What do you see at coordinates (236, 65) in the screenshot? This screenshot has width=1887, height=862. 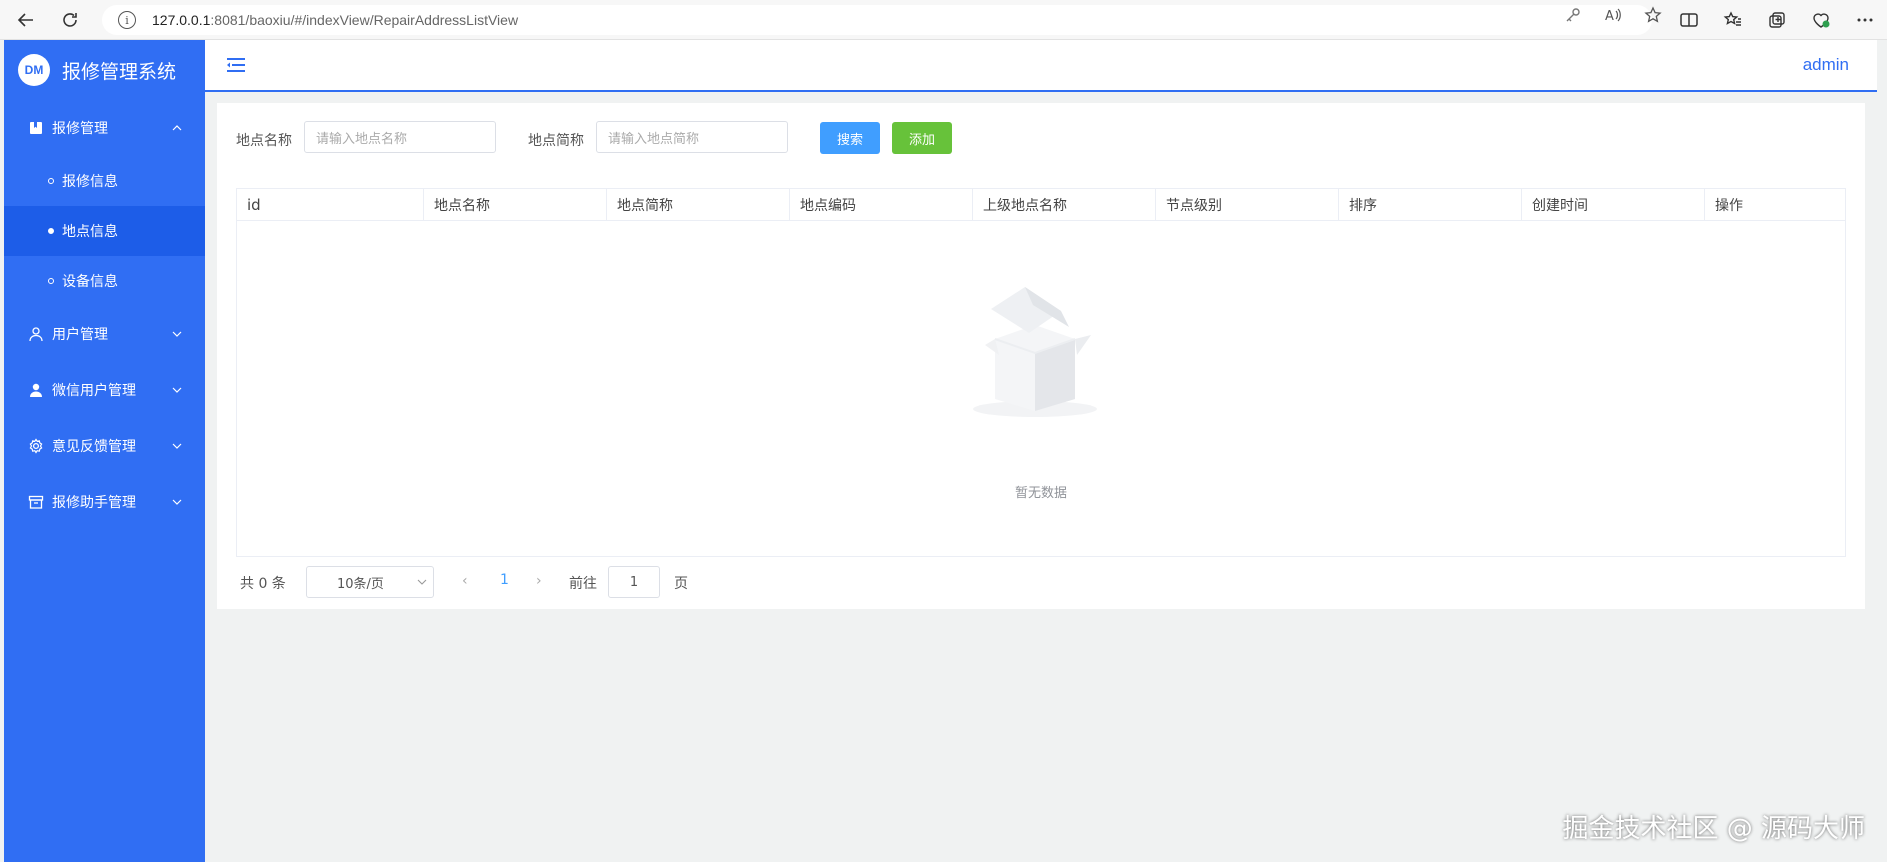 I see `hamburger-menu-icon` at bounding box center [236, 65].